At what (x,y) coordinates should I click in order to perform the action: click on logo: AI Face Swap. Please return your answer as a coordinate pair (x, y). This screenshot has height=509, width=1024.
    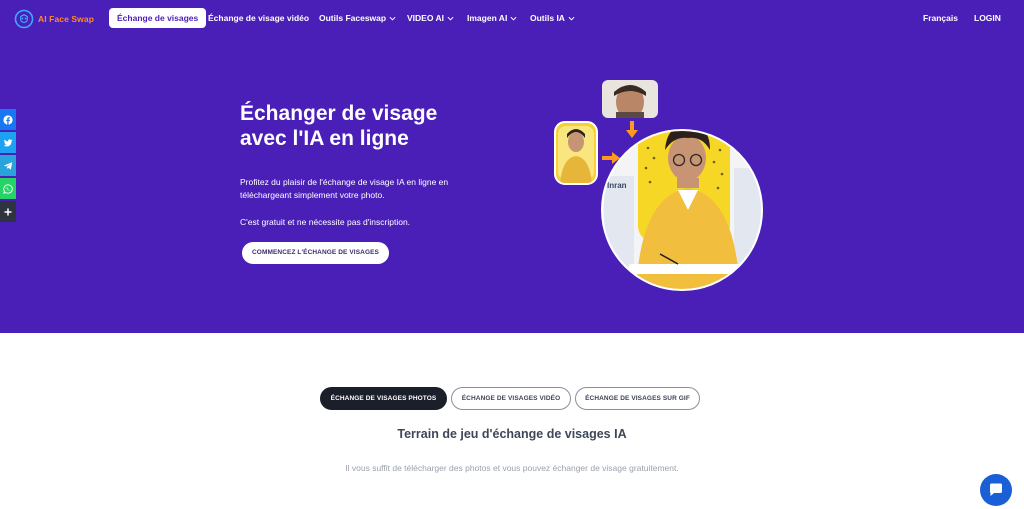
    Looking at the image, I should click on (54, 19).